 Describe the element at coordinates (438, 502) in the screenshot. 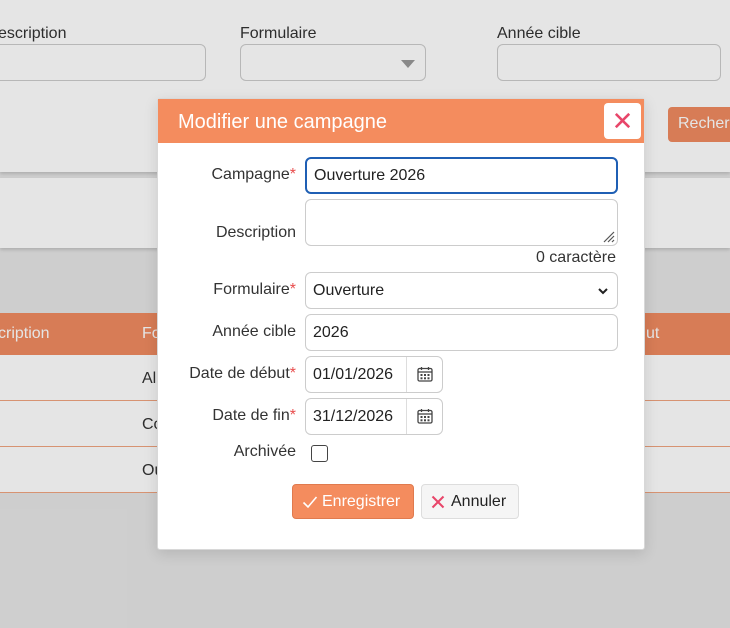

I see `x-icon` at that location.